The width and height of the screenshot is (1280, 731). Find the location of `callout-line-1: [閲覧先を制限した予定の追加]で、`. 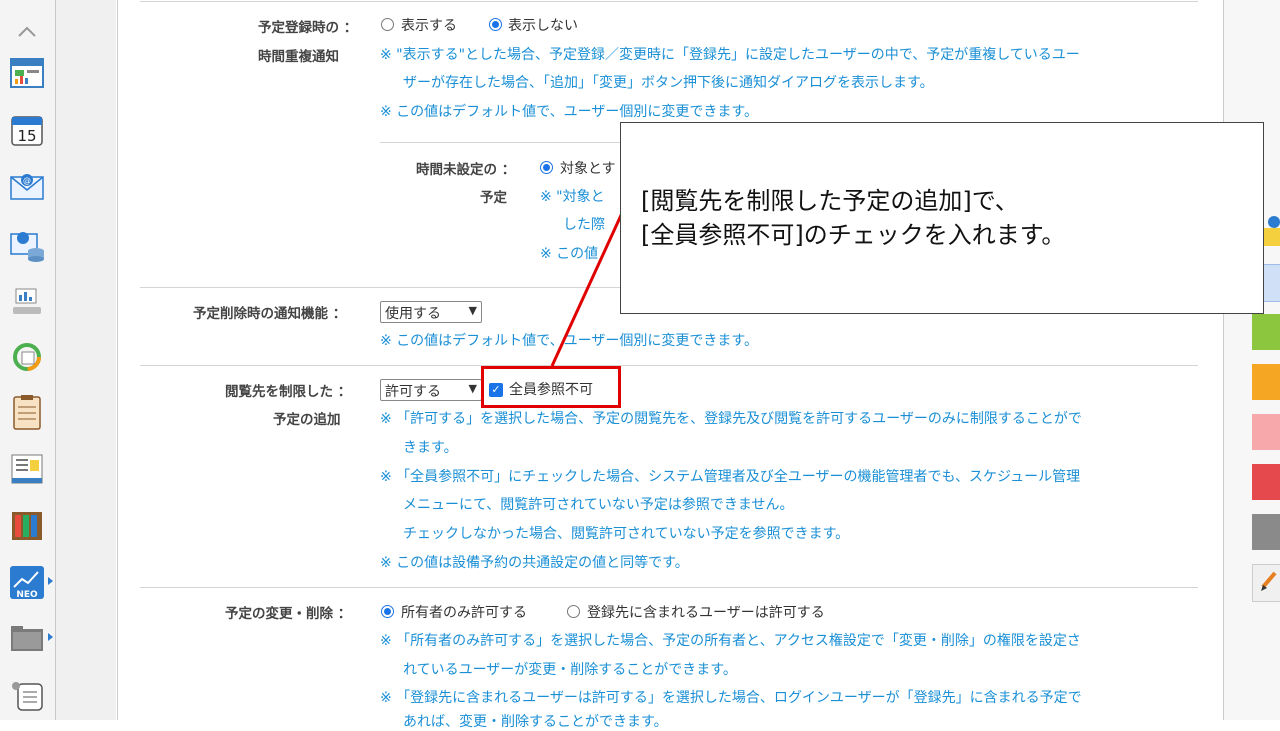

callout-line-1: [閲覧先を制限した予定の追加]で、 is located at coordinates (830, 201).